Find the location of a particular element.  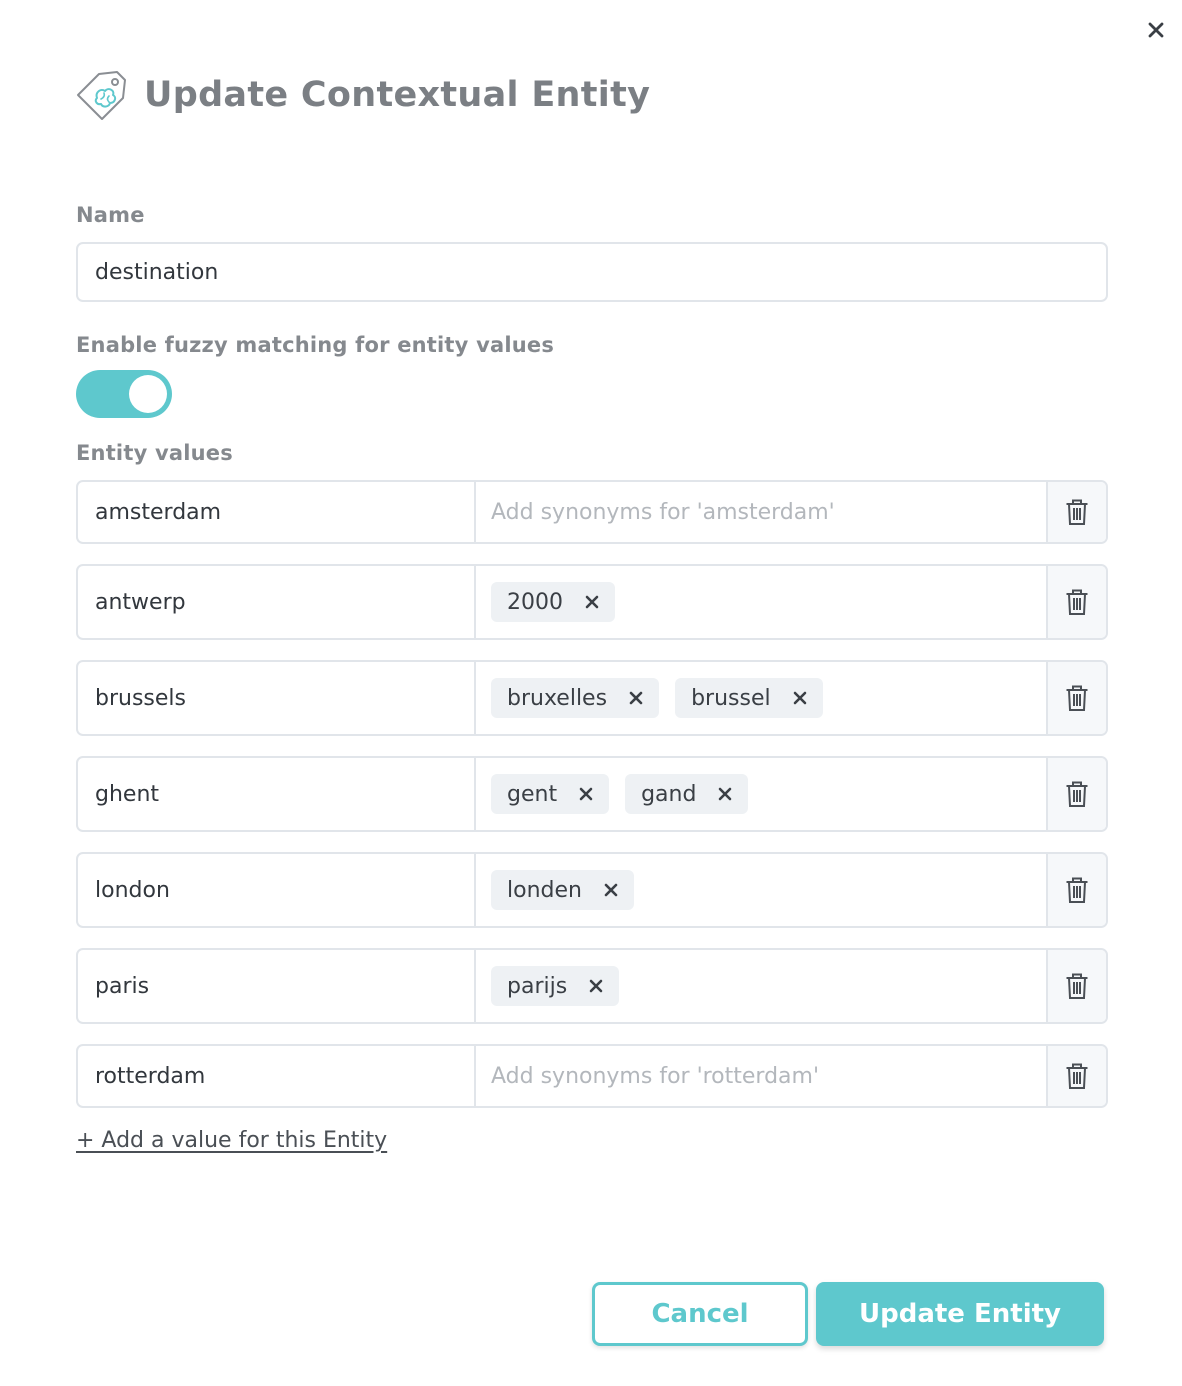

synonym-chip-label: gent is located at coordinates (532, 794).